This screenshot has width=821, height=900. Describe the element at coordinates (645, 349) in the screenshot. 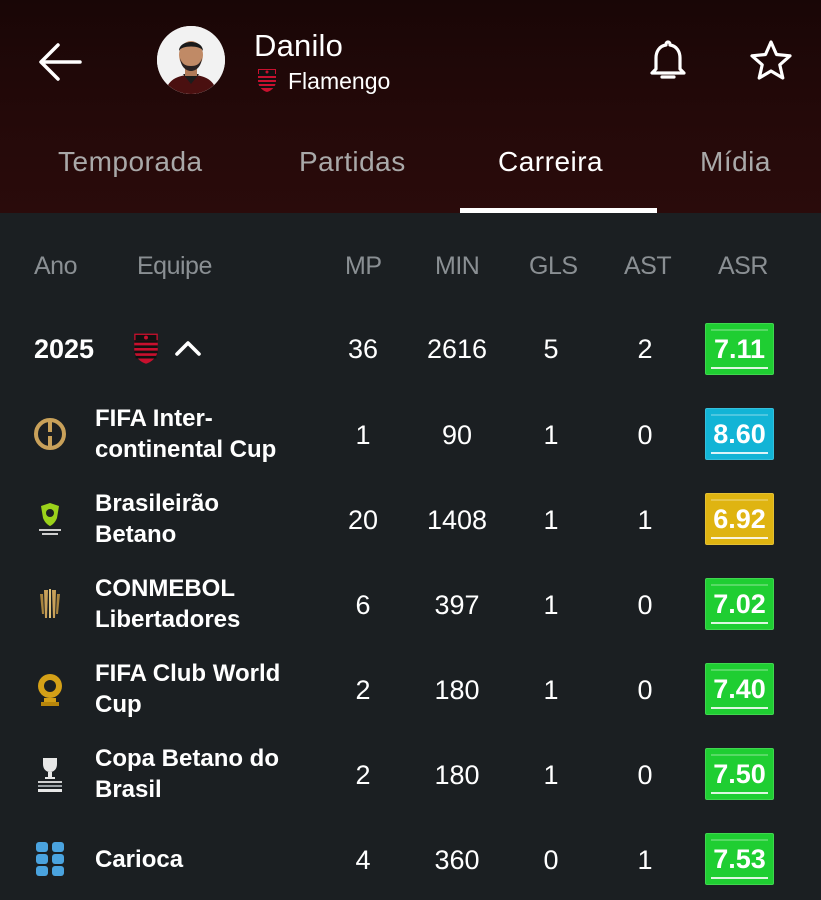

I see `season-ast: 2` at that location.